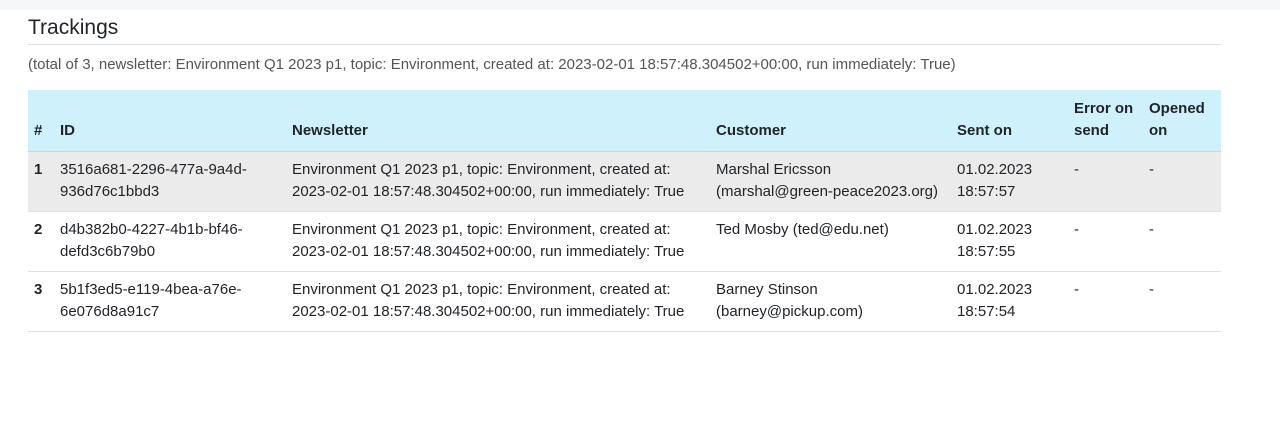 This screenshot has width=1280, height=424. I want to click on sent-on-cell: 01.02.2023 18:57:54, so click(1009, 301).